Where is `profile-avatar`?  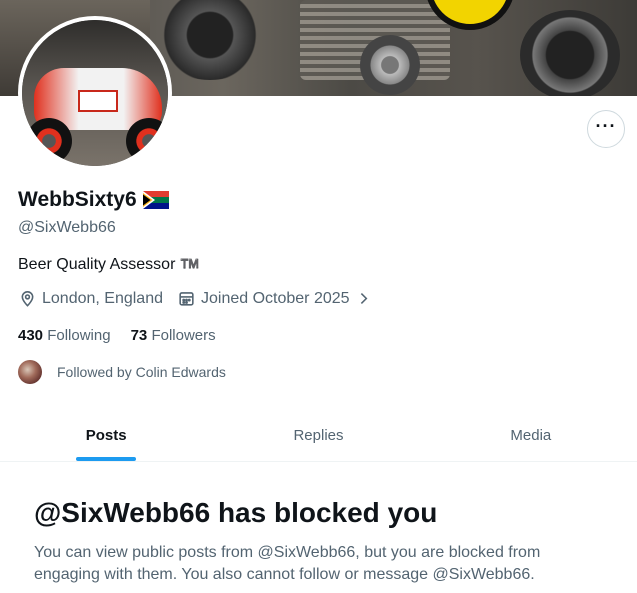
profile-avatar is located at coordinates (95, 93).